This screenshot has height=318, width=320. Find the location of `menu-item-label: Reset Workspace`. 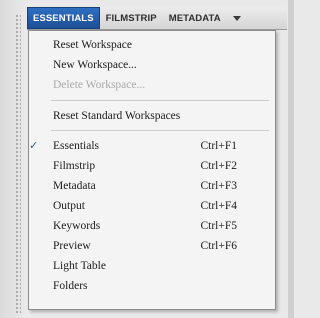

menu-item-label: Reset Workspace is located at coordinates (93, 45).